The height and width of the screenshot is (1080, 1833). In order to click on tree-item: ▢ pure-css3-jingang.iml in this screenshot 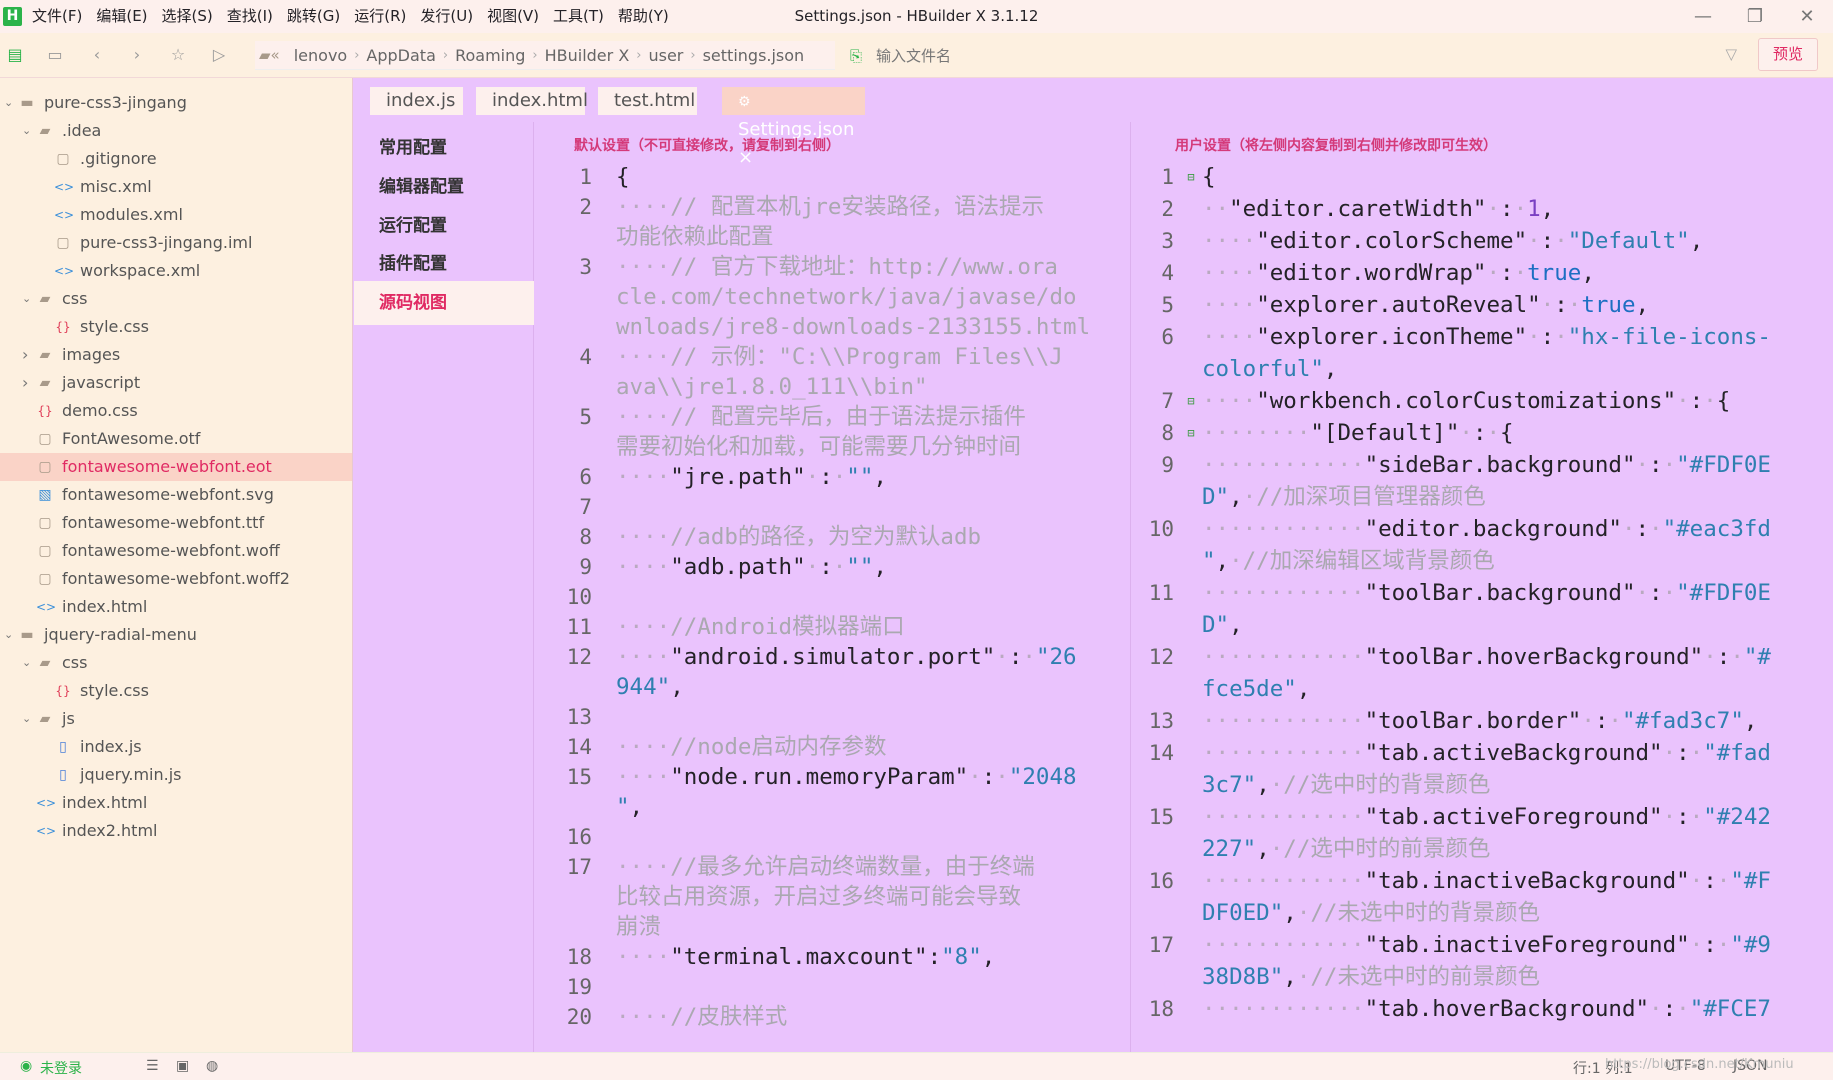, I will do `click(176, 243)`.